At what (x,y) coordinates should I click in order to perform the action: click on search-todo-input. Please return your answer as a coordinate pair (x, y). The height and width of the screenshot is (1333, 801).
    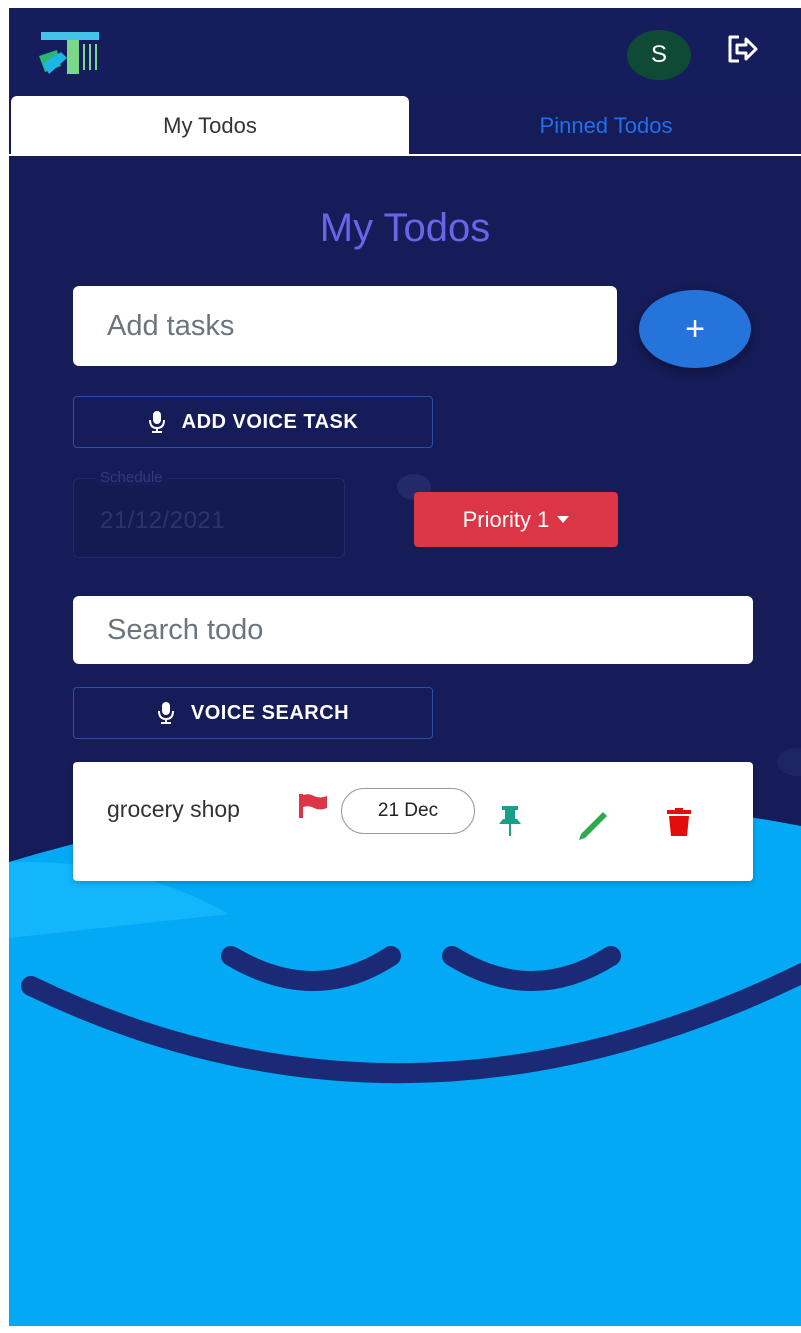
    Looking at the image, I should click on (413, 630).